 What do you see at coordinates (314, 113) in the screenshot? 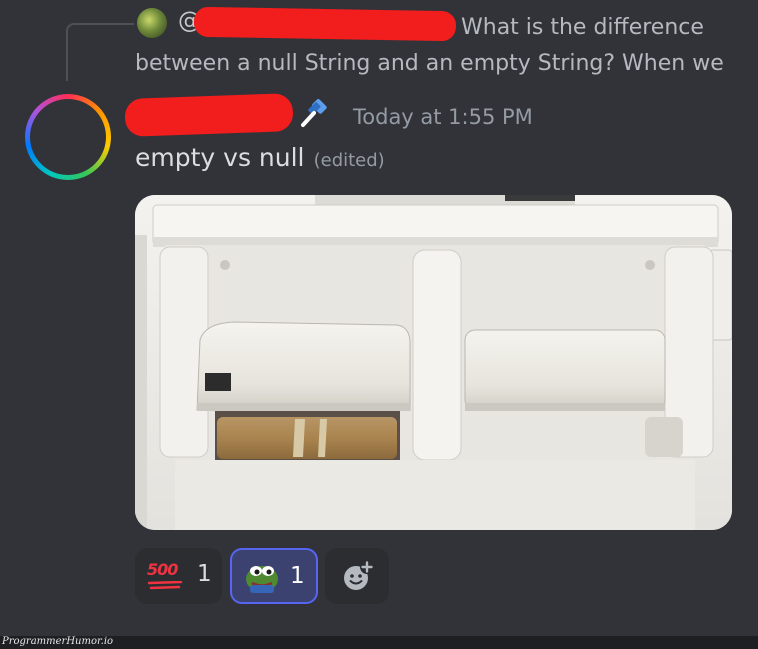
I see `hammer-icon` at bounding box center [314, 113].